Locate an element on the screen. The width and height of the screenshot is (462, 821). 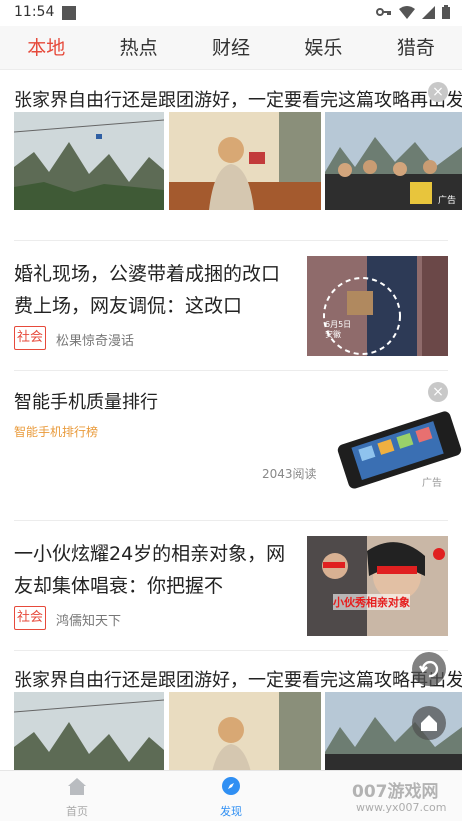
category-tabs: 本地 热点 财经 娱乐 猎奇 is located at coordinates (231, 48).